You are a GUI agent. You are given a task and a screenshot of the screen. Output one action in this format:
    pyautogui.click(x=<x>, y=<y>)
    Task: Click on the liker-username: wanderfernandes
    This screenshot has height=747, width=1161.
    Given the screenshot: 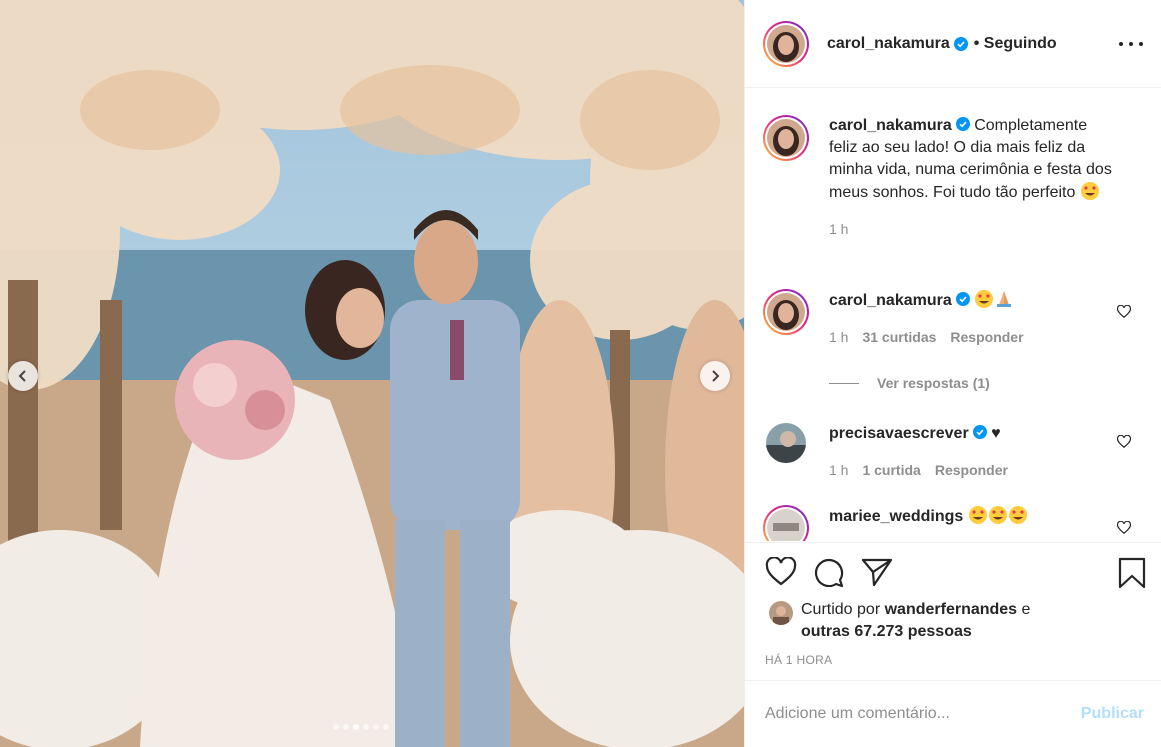 What is the action you would take?
    pyautogui.click(x=951, y=609)
    